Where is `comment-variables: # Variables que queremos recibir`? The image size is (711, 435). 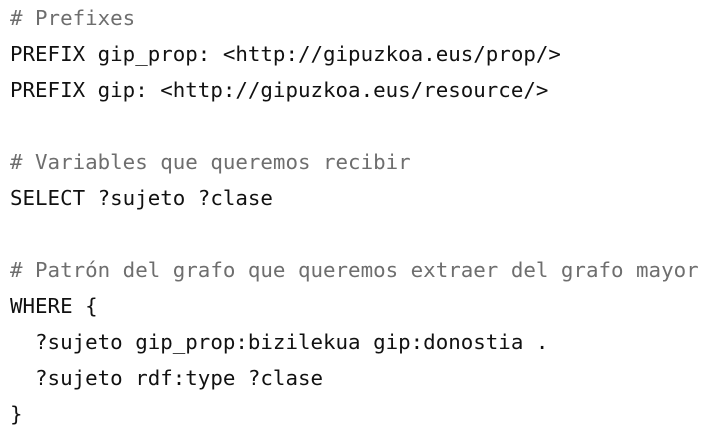
comment-variables: # Variables que queremos recibir is located at coordinates (210, 162).